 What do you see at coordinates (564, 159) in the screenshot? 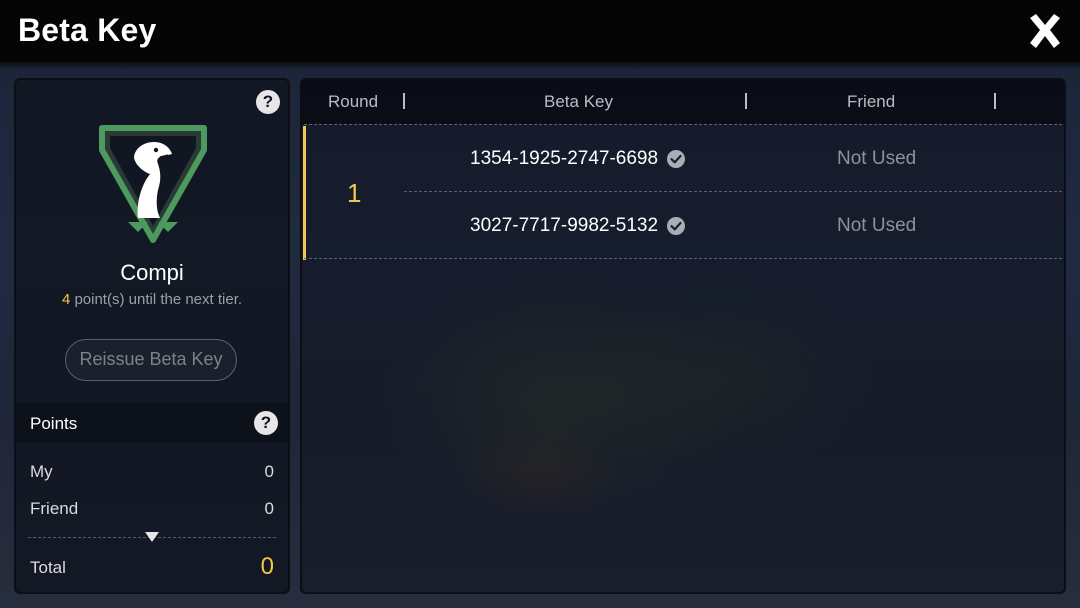
I see `beta-key-value: 1354-1925-2747-6698` at bounding box center [564, 159].